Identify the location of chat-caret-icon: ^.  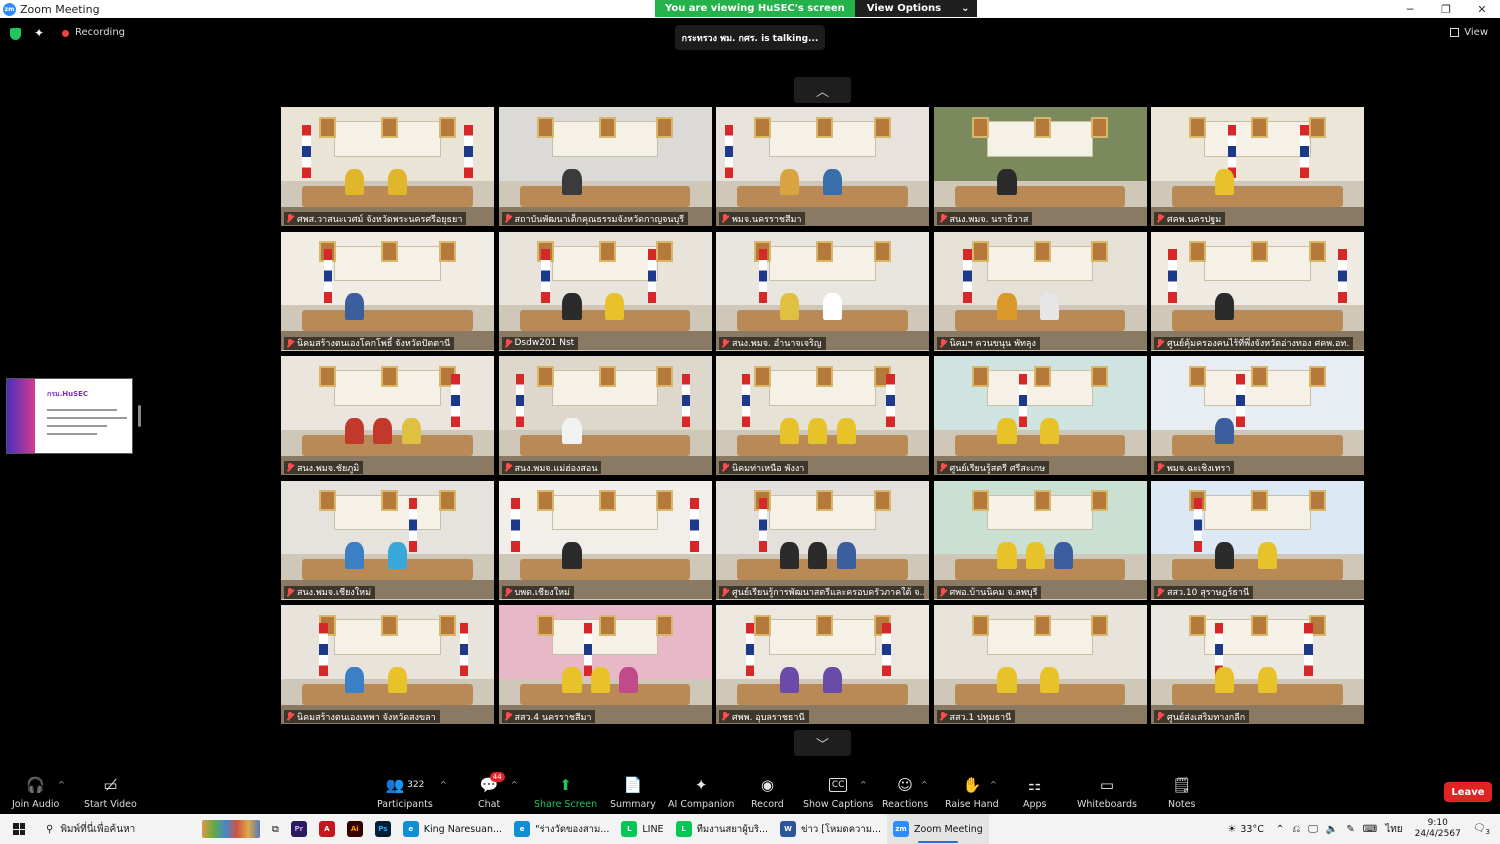
(514, 784).